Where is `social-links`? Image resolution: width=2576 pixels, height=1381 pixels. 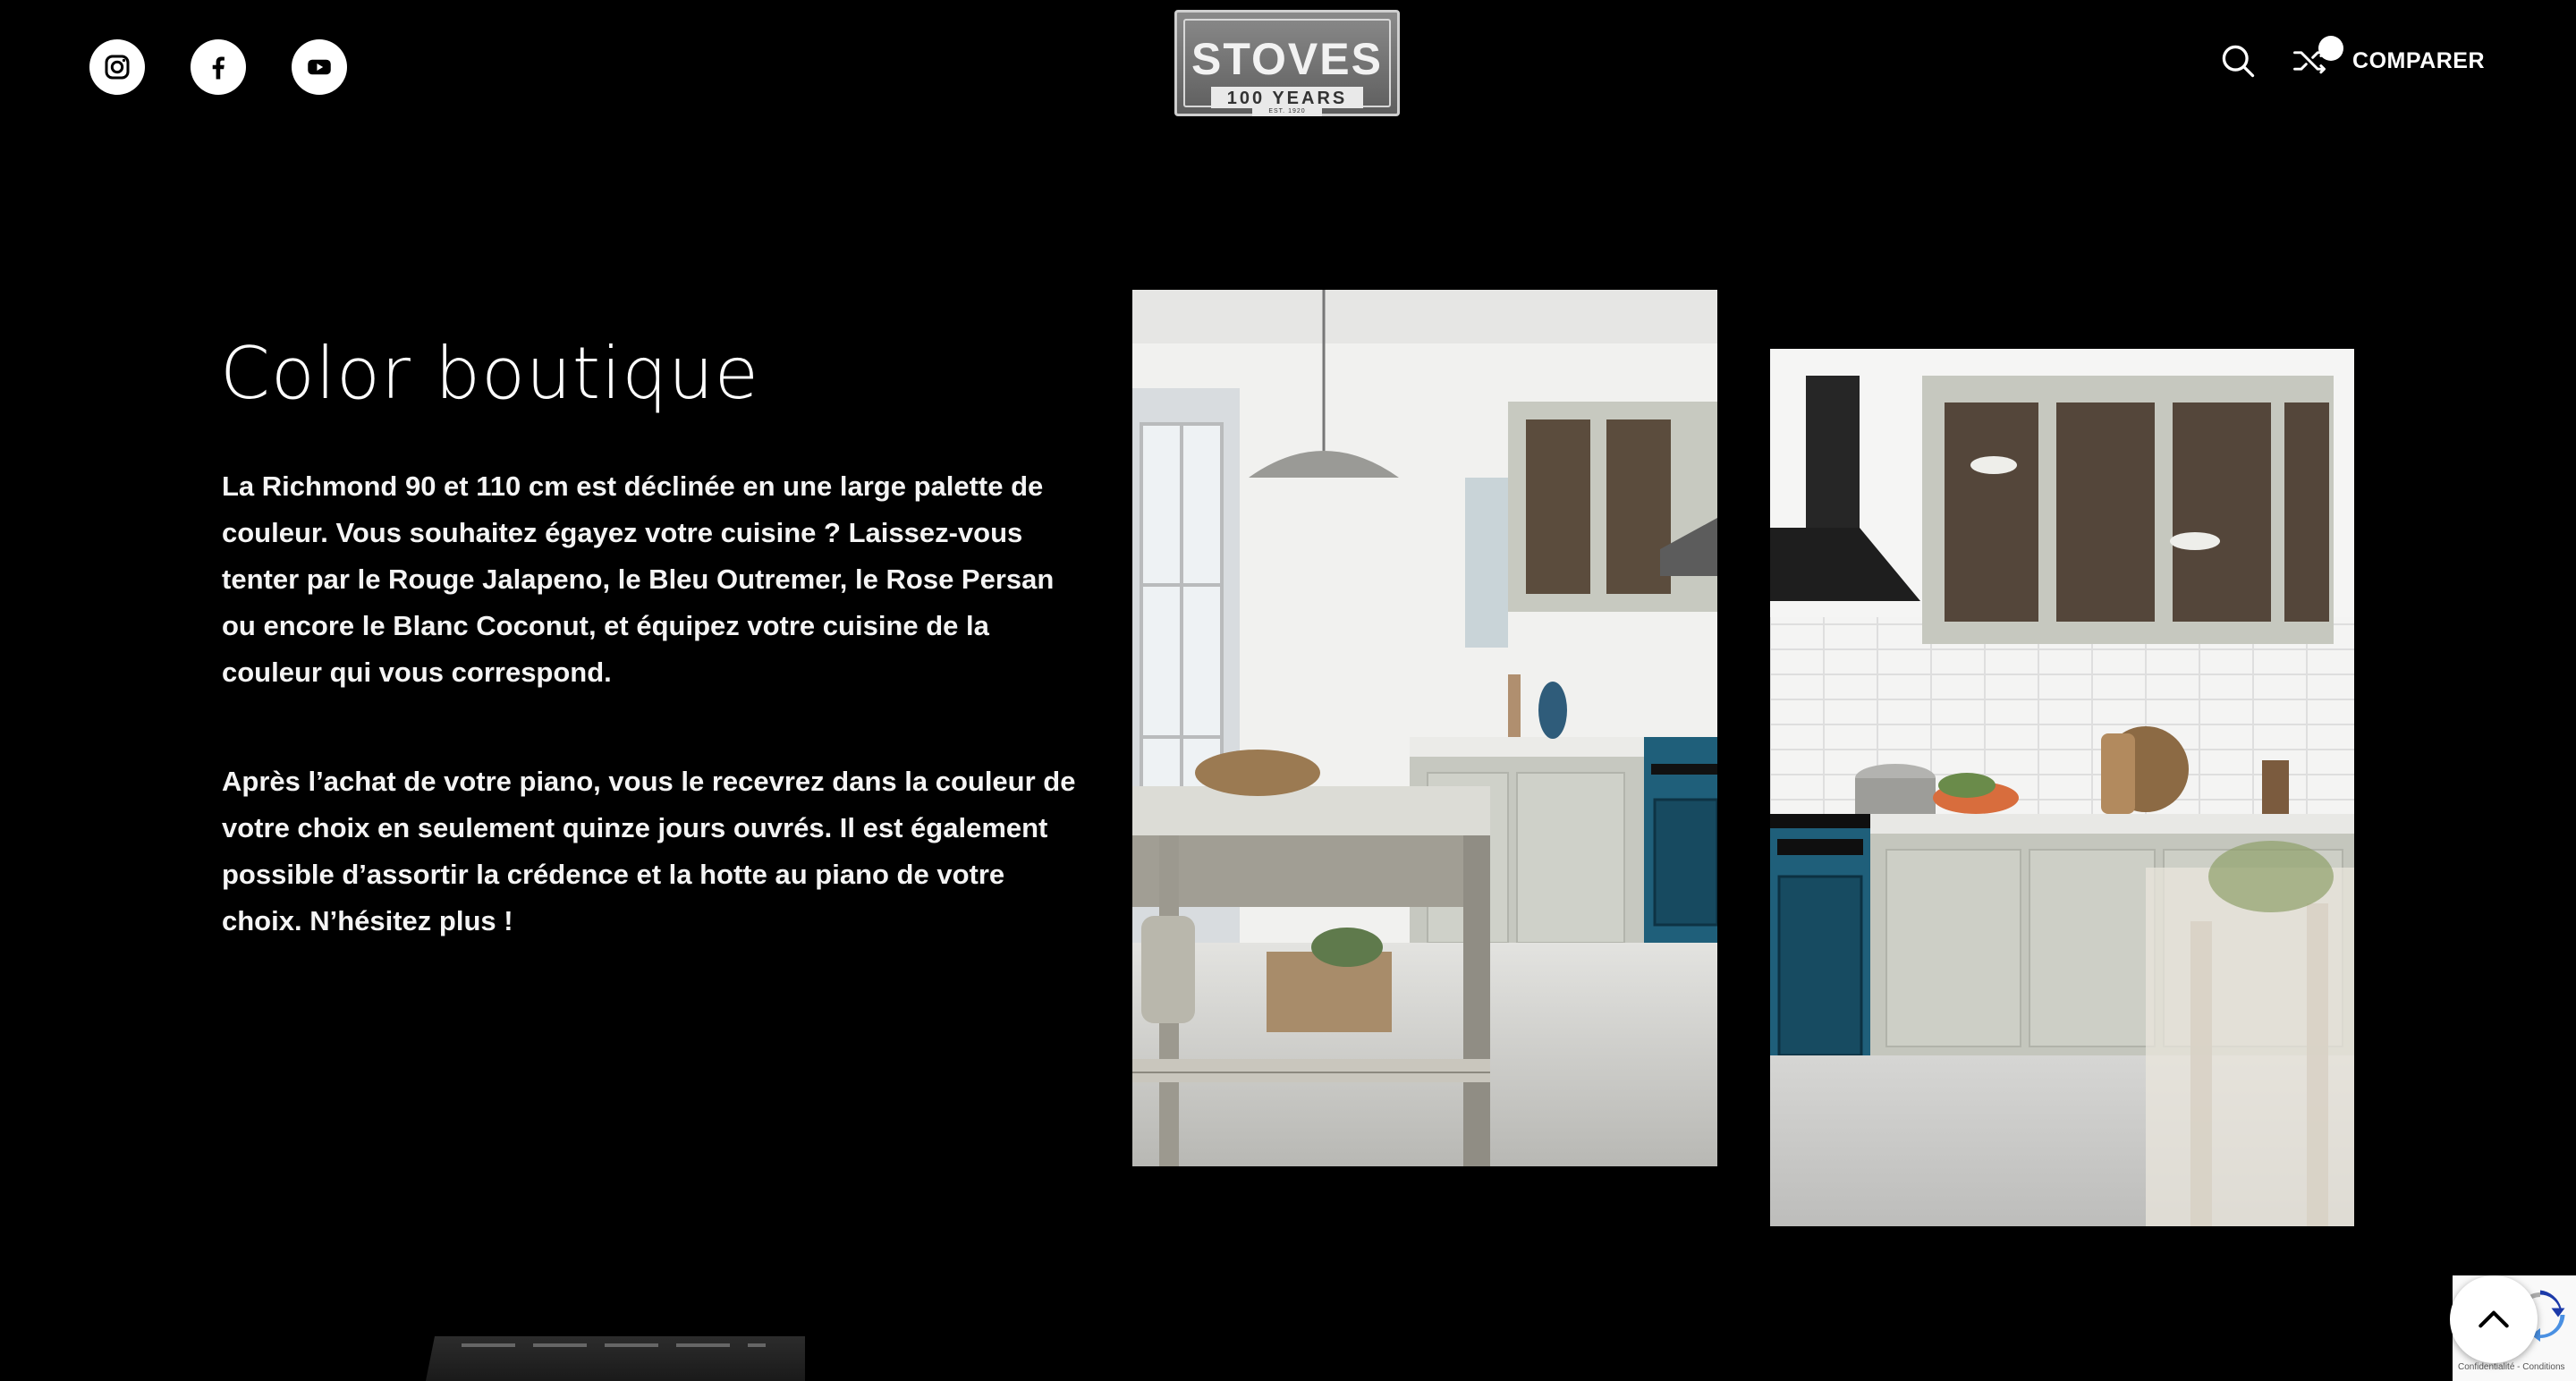 social-links is located at coordinates (218, 67).